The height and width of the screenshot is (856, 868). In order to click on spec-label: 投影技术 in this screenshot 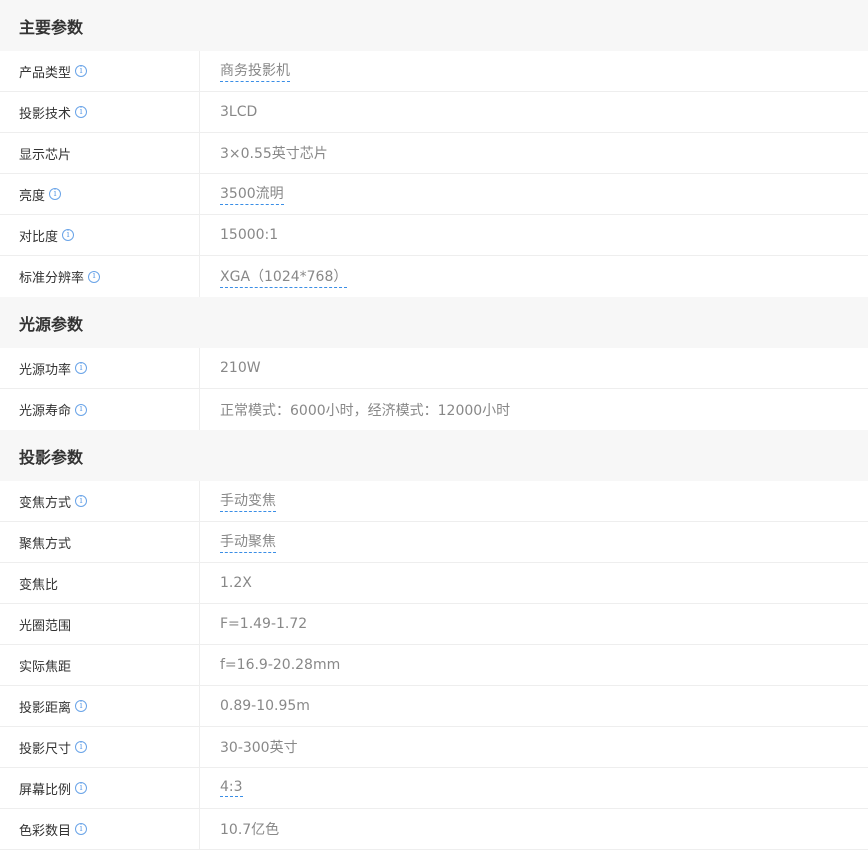, I will do `click(45, 114)`.